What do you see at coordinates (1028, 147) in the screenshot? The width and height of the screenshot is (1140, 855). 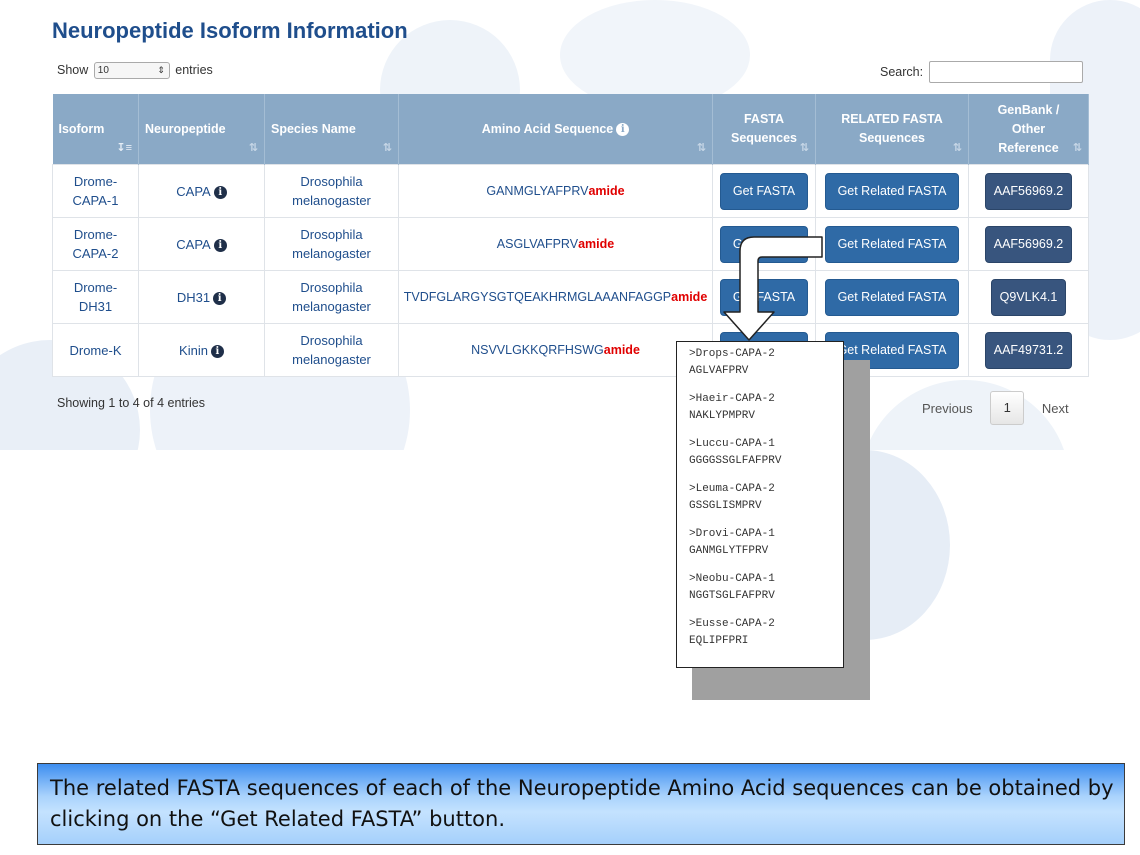 I see `column-header-label: Reference` at bounding box center [1028, 147].